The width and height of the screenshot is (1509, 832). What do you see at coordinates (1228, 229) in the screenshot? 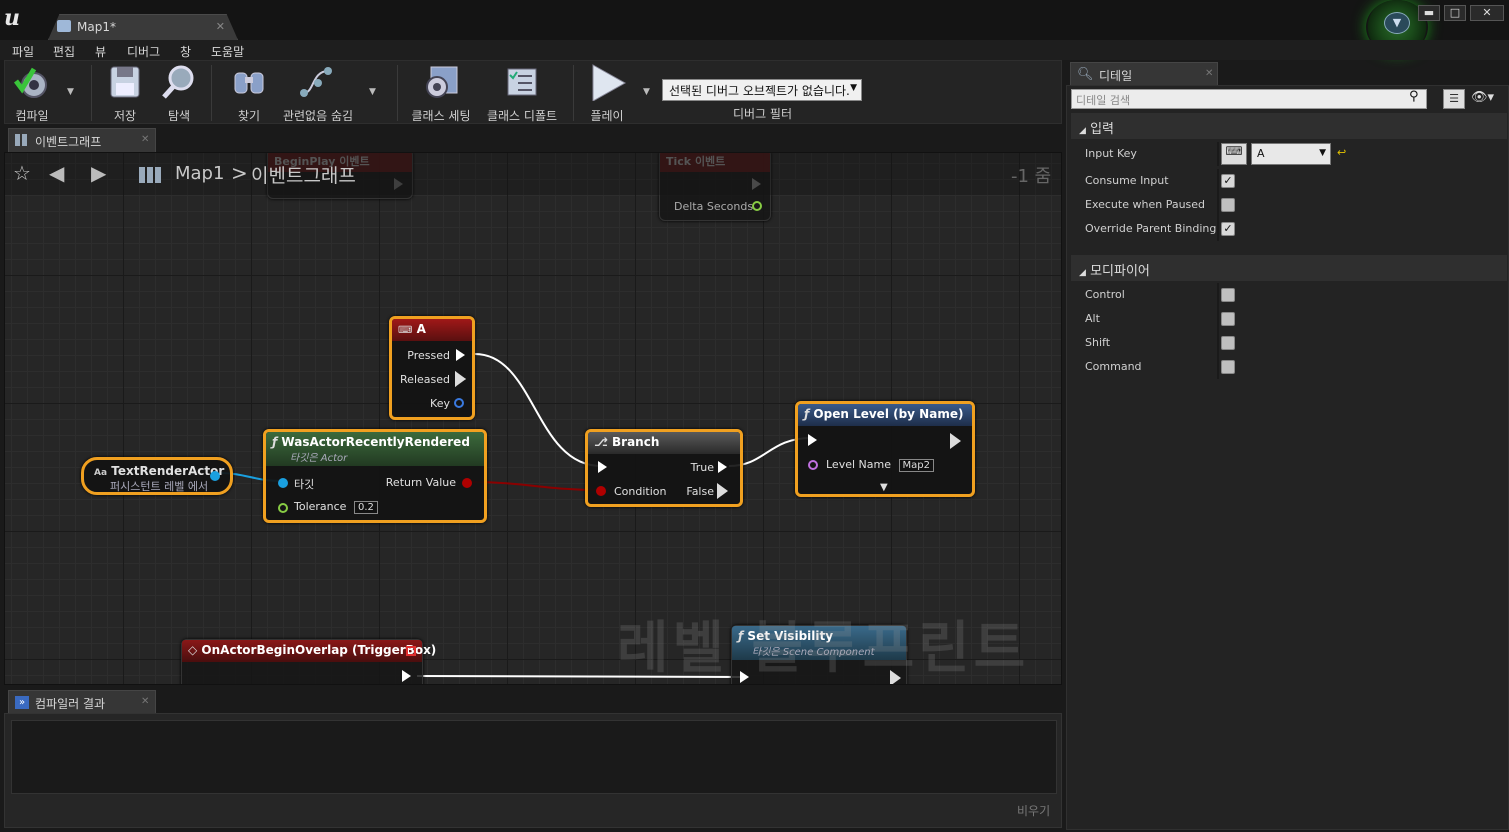
I see `override-parent-binding-checkbox: ✓` at bounding box center [1228, 229].